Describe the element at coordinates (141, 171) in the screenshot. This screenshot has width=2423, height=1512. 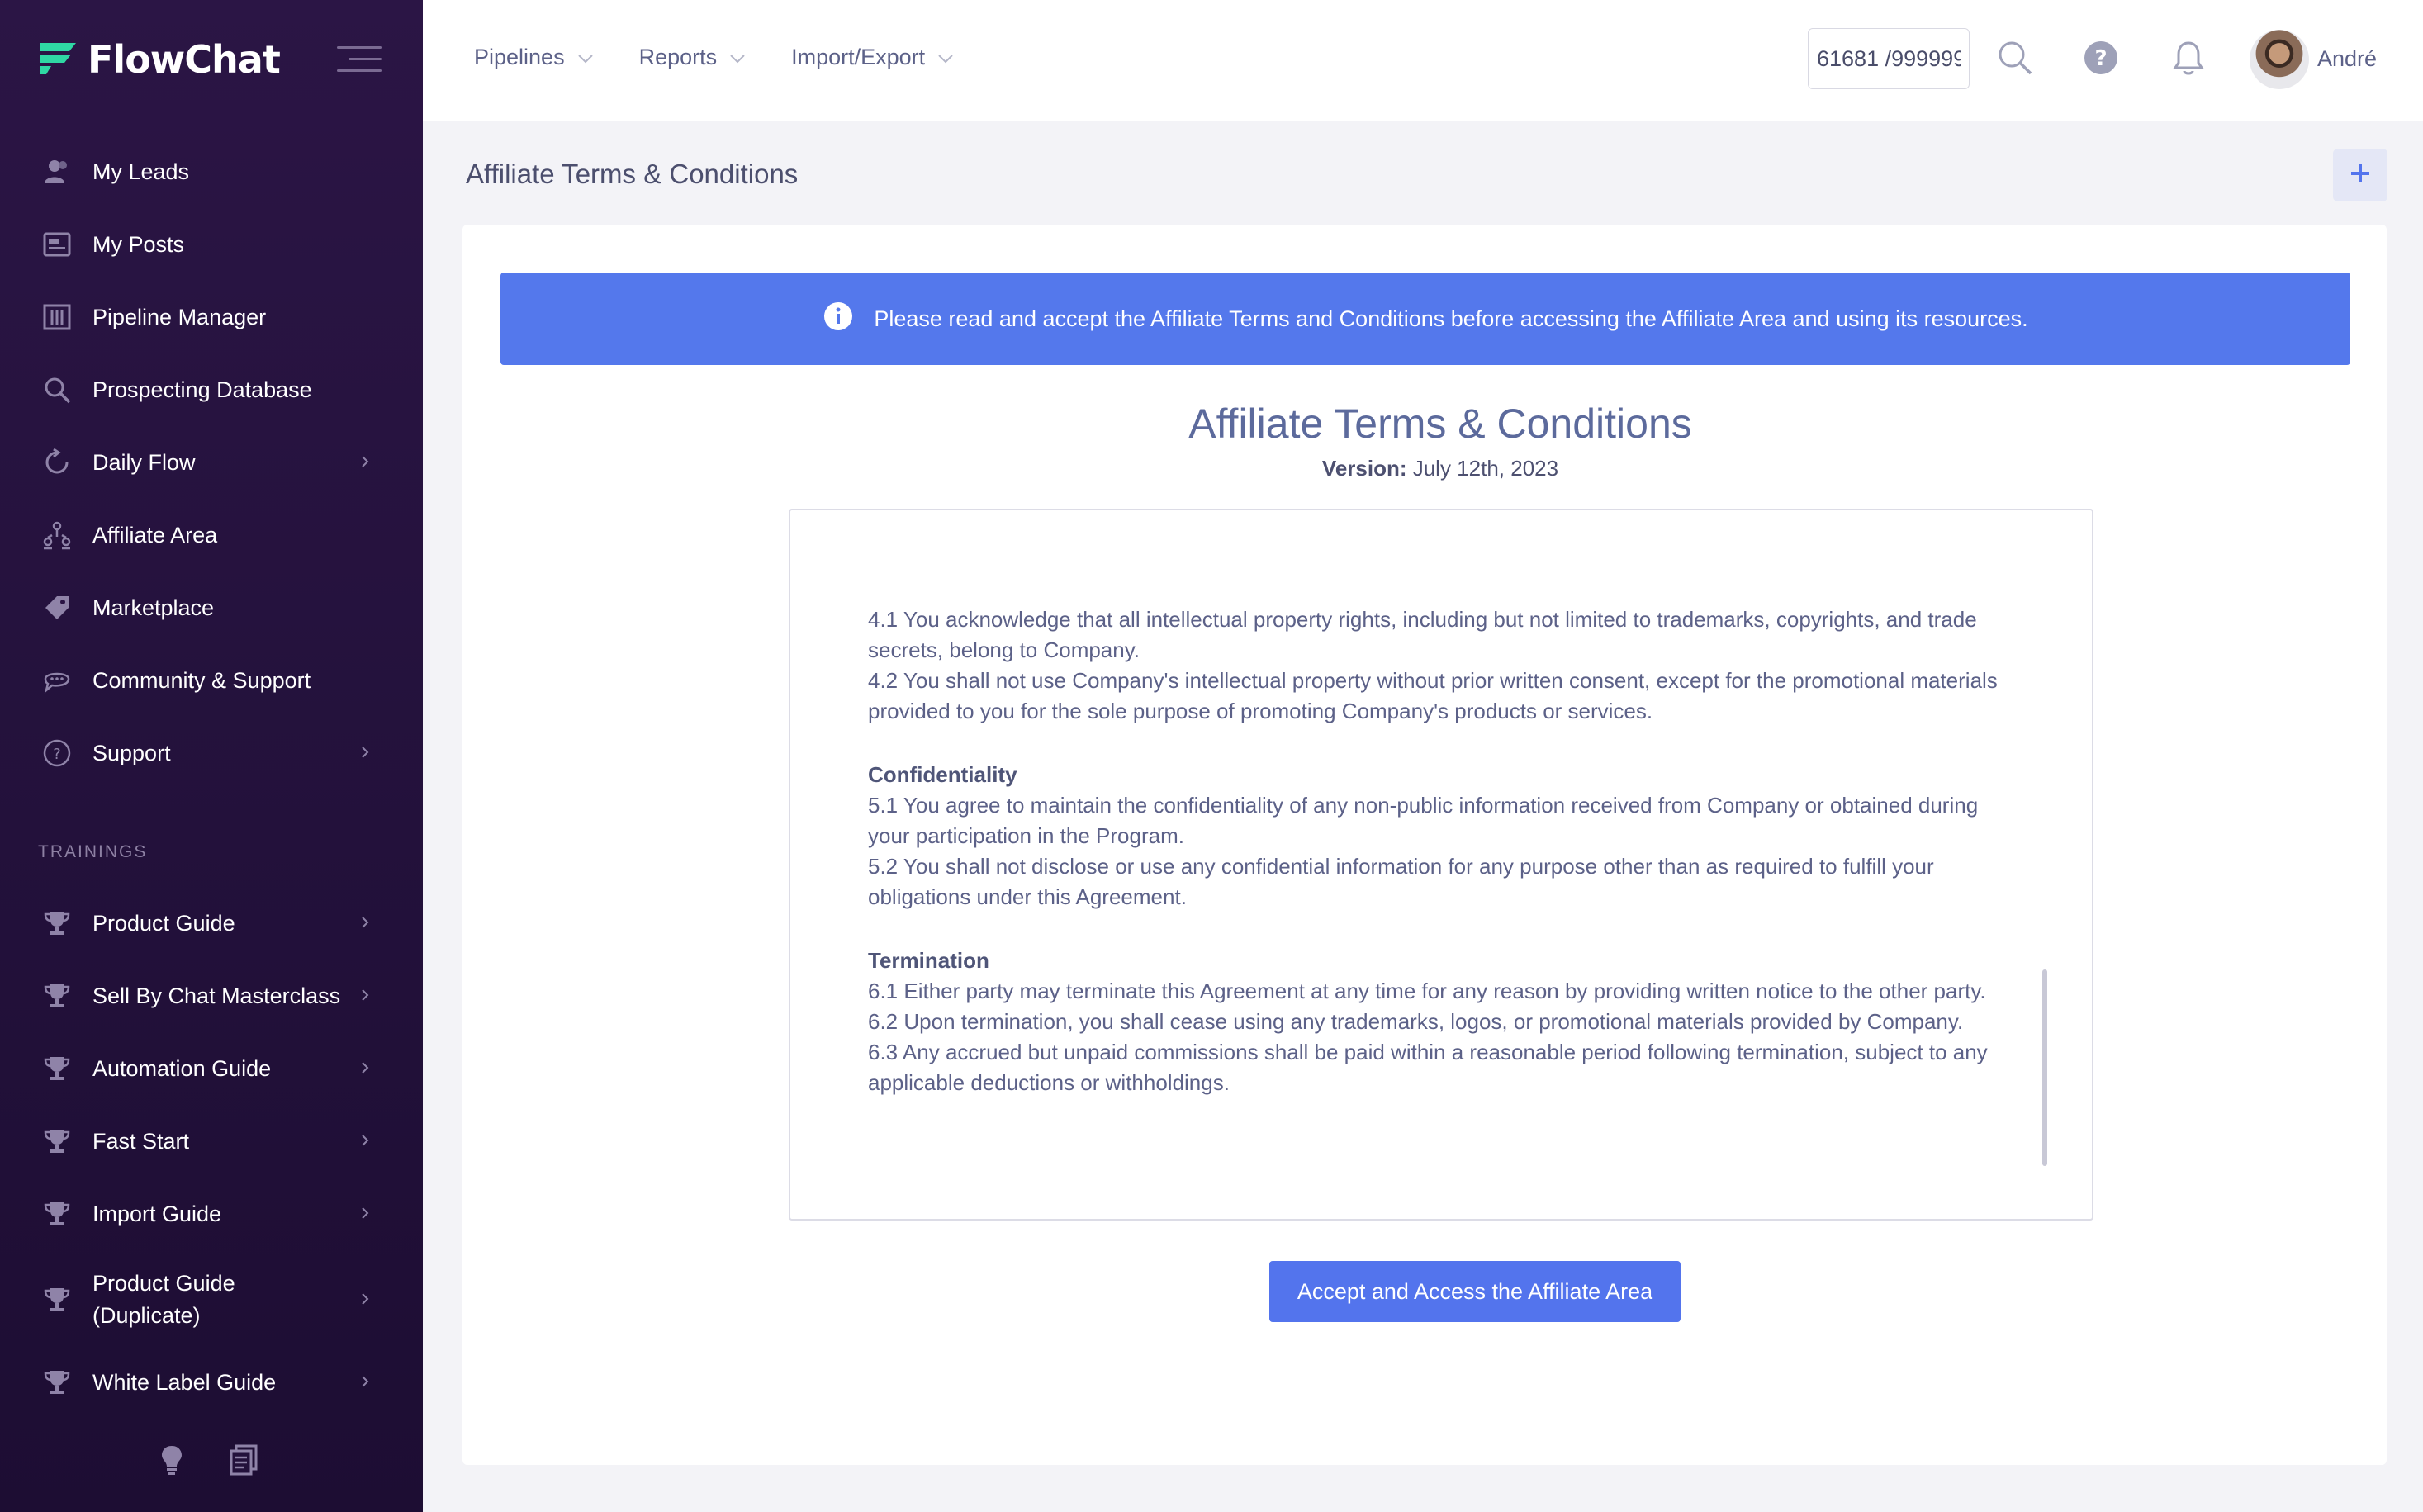
I see `sidebar-item-label: My Leads` at that location.